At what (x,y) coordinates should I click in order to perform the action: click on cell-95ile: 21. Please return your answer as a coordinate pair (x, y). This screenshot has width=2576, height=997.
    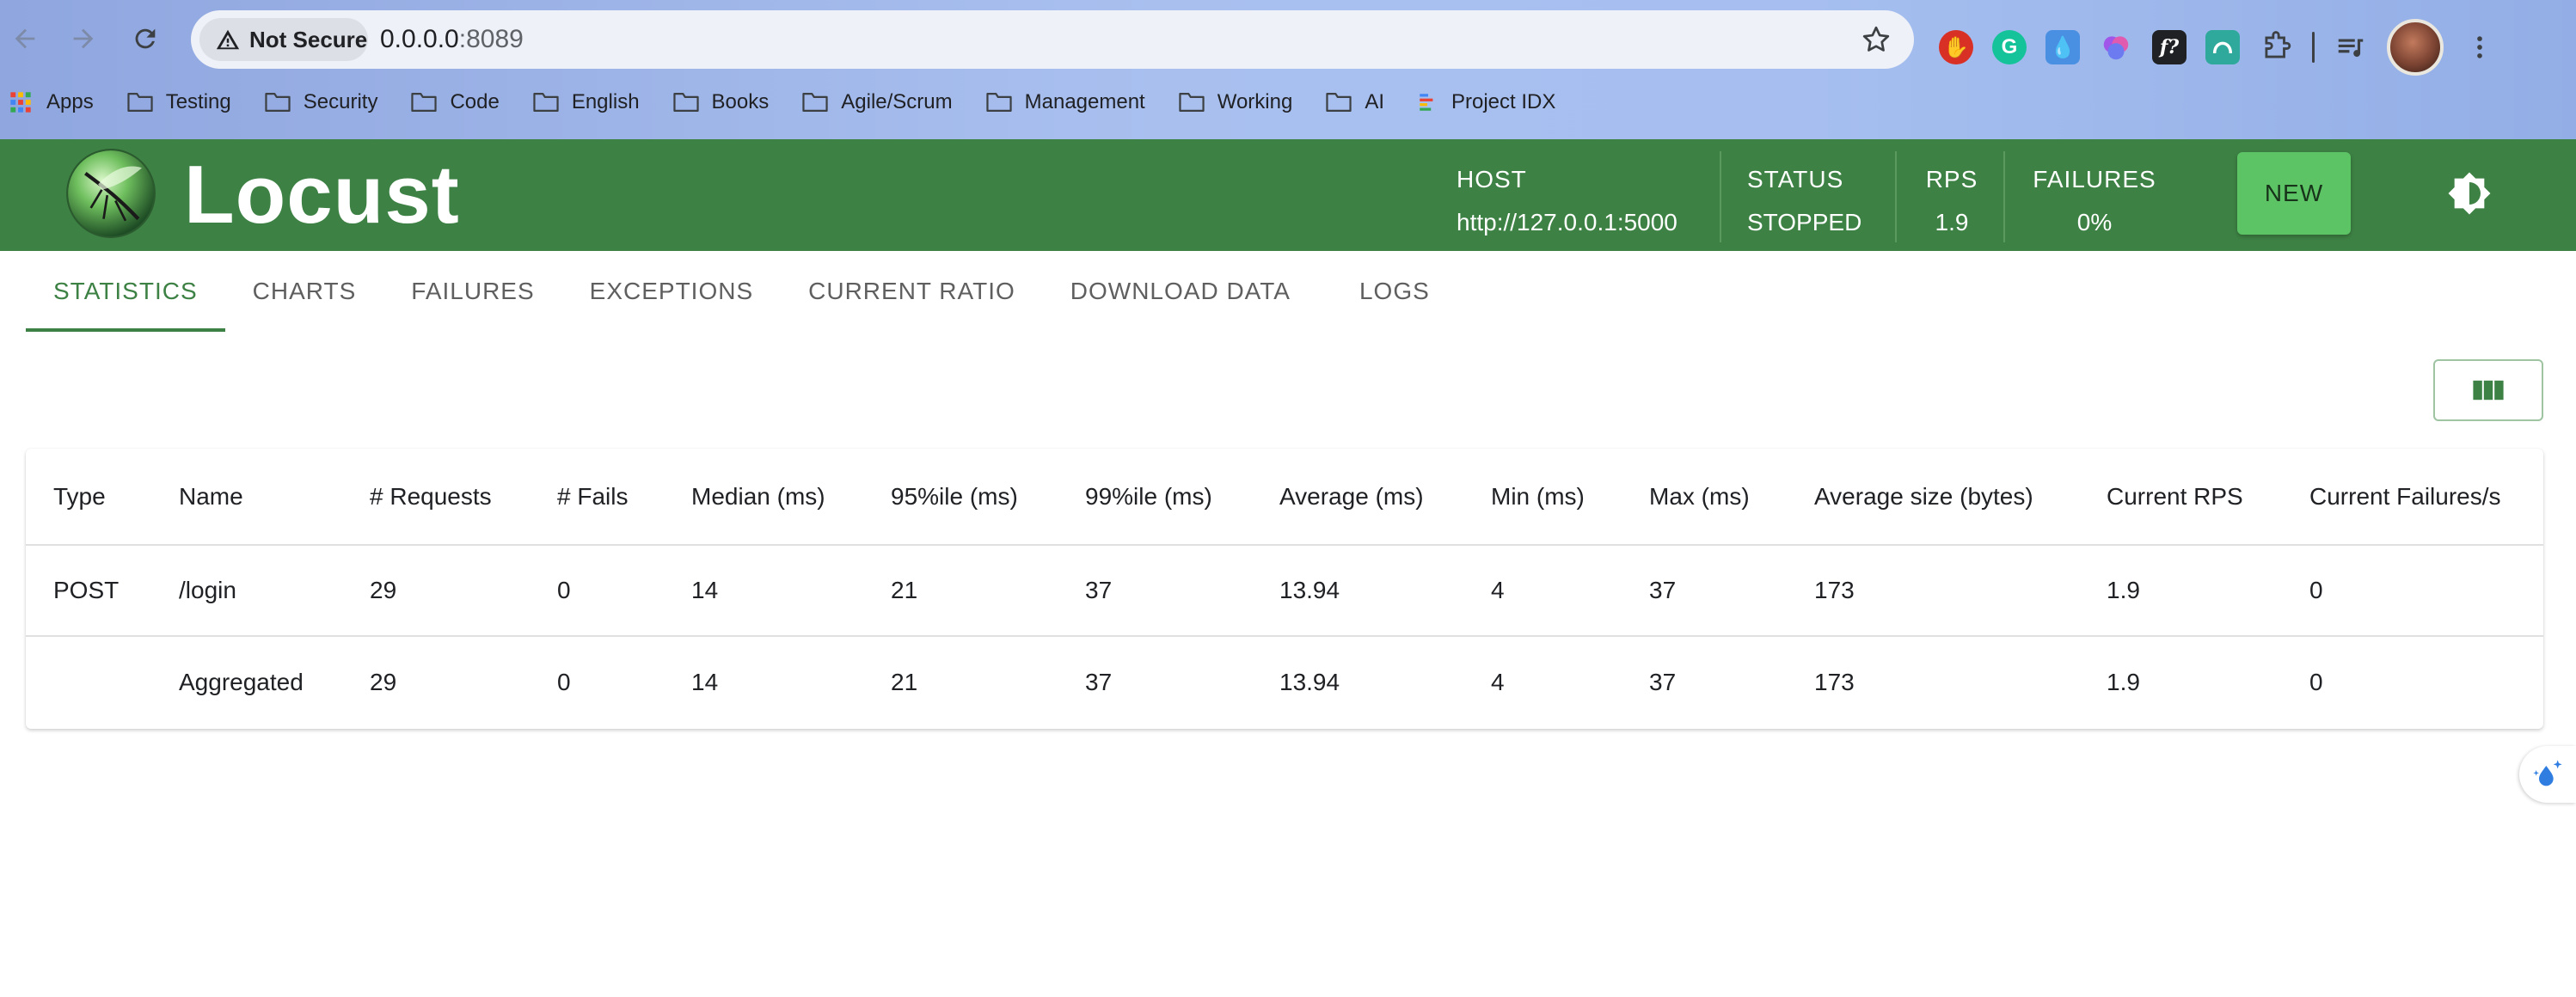
    Looking at the image, I should click on (988, 681).